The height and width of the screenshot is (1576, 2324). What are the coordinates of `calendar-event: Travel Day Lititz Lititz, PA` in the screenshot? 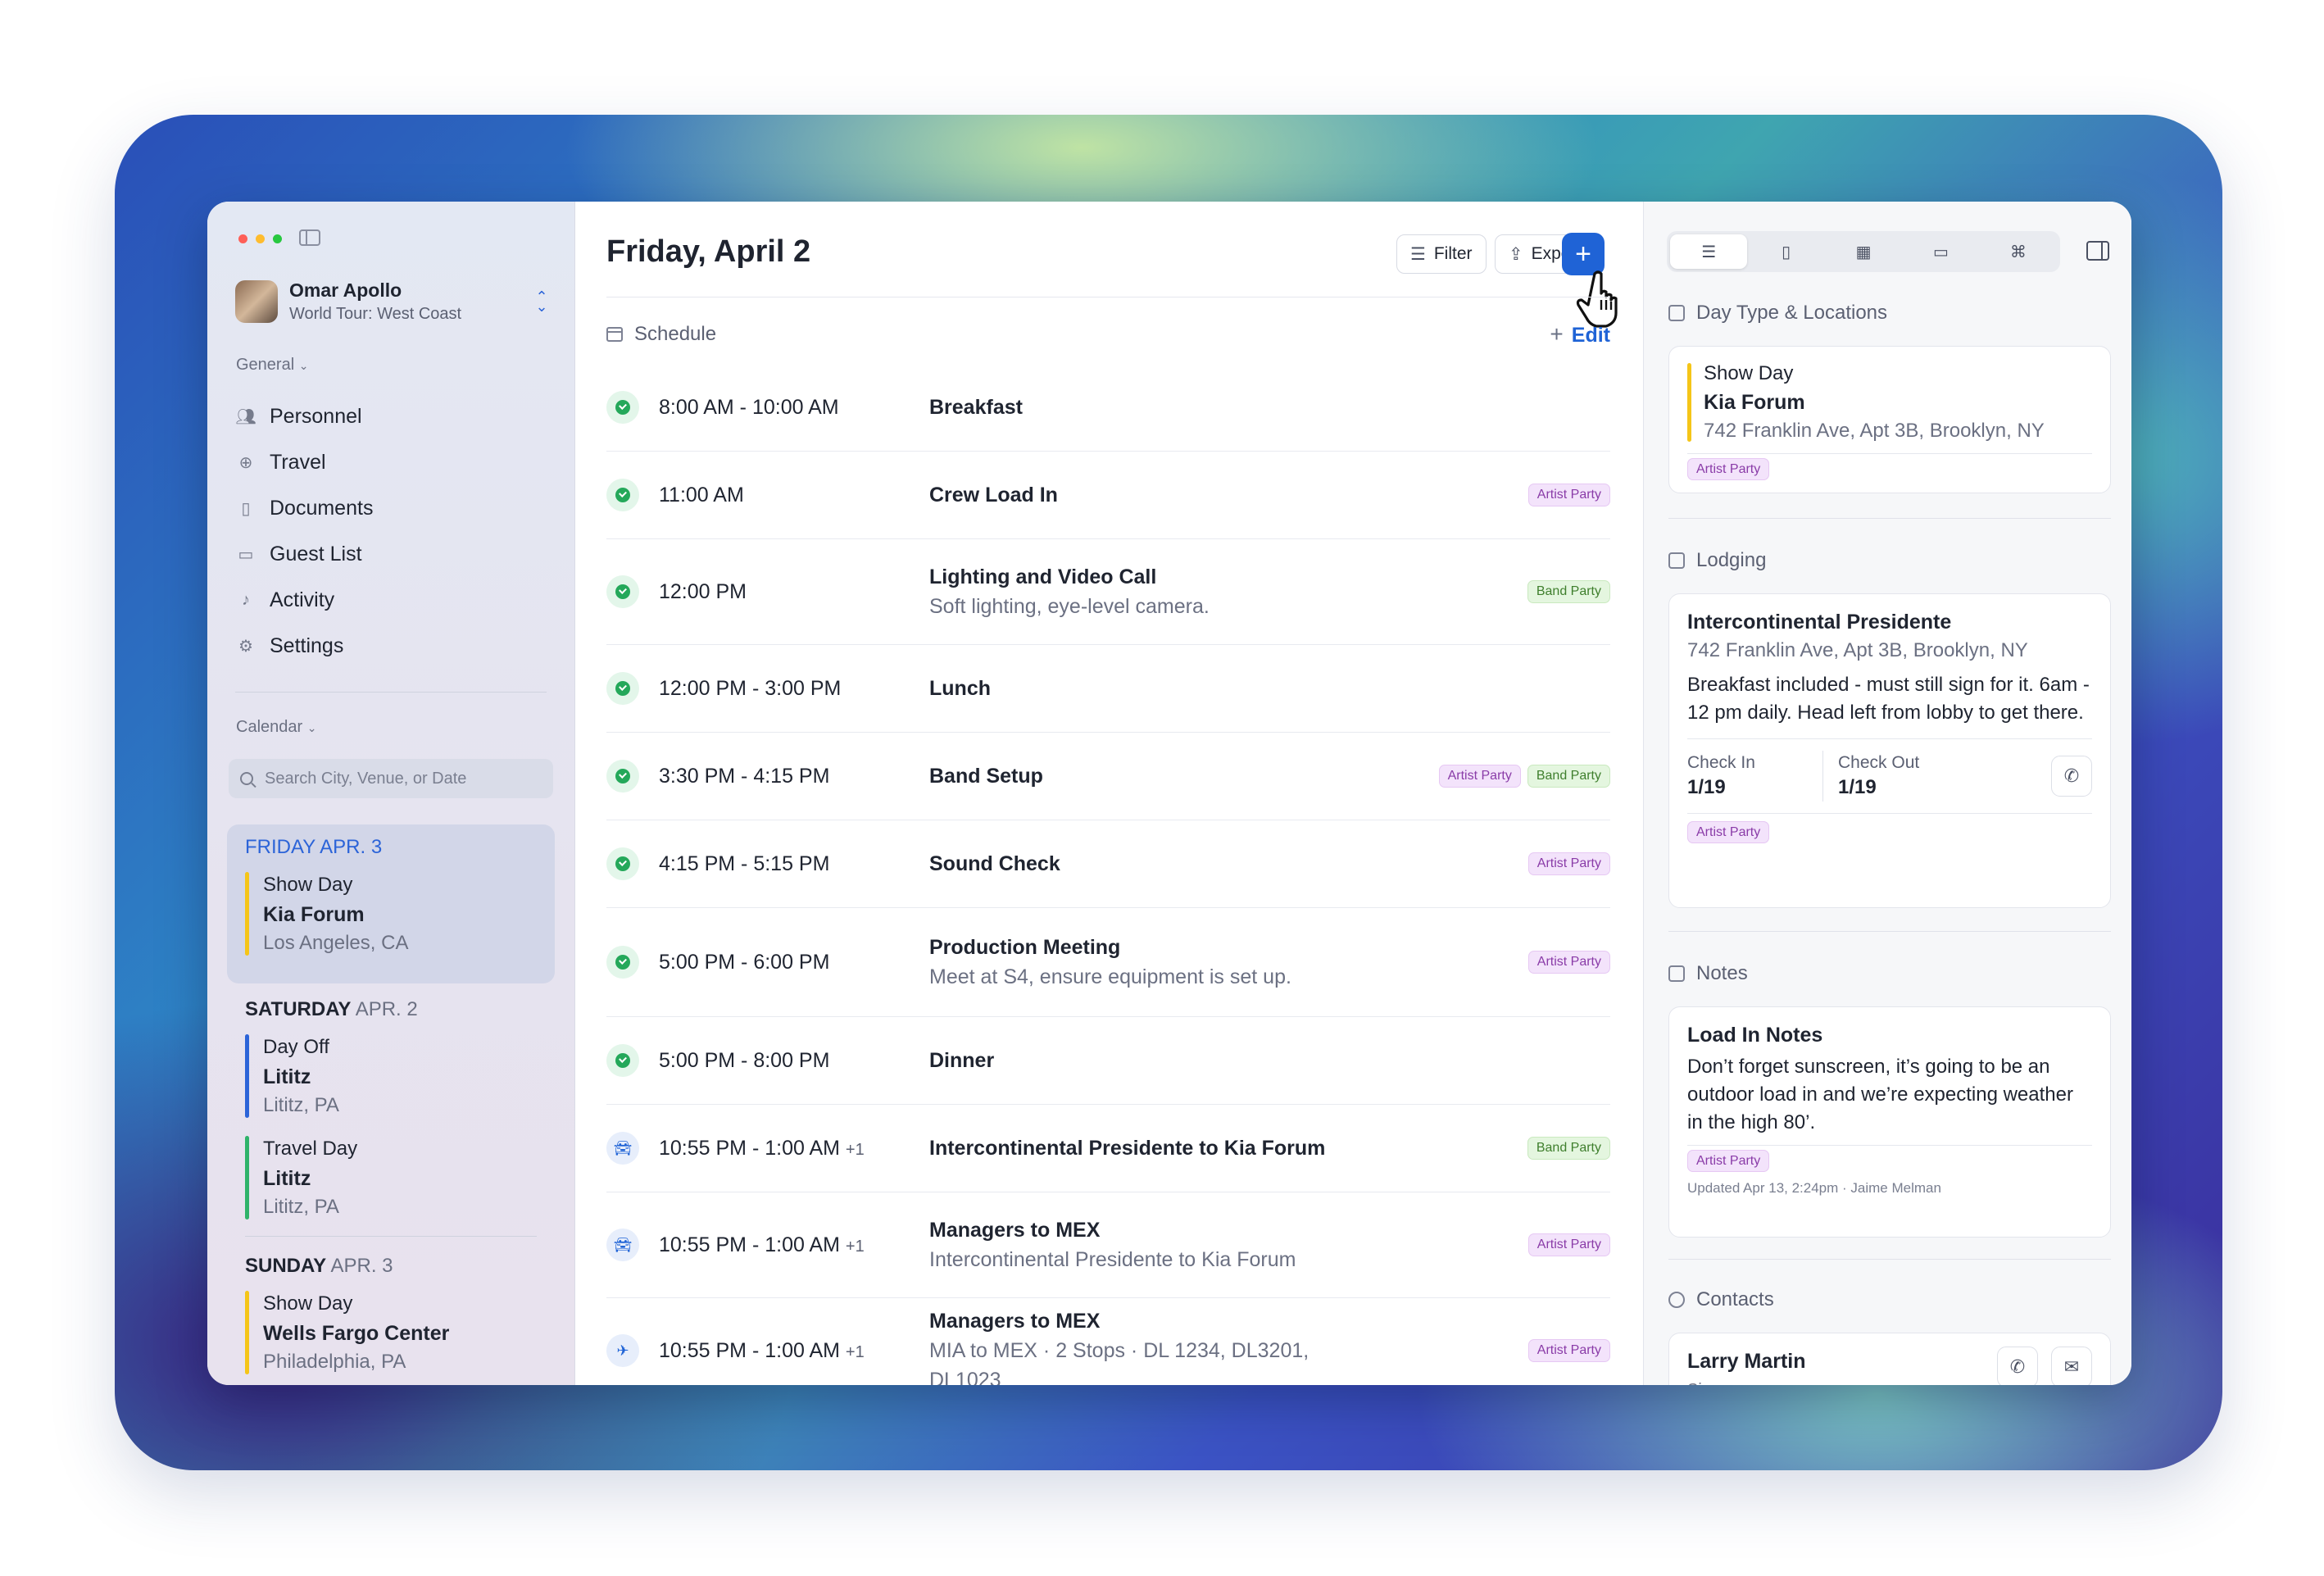 It's located at (400, 1177).